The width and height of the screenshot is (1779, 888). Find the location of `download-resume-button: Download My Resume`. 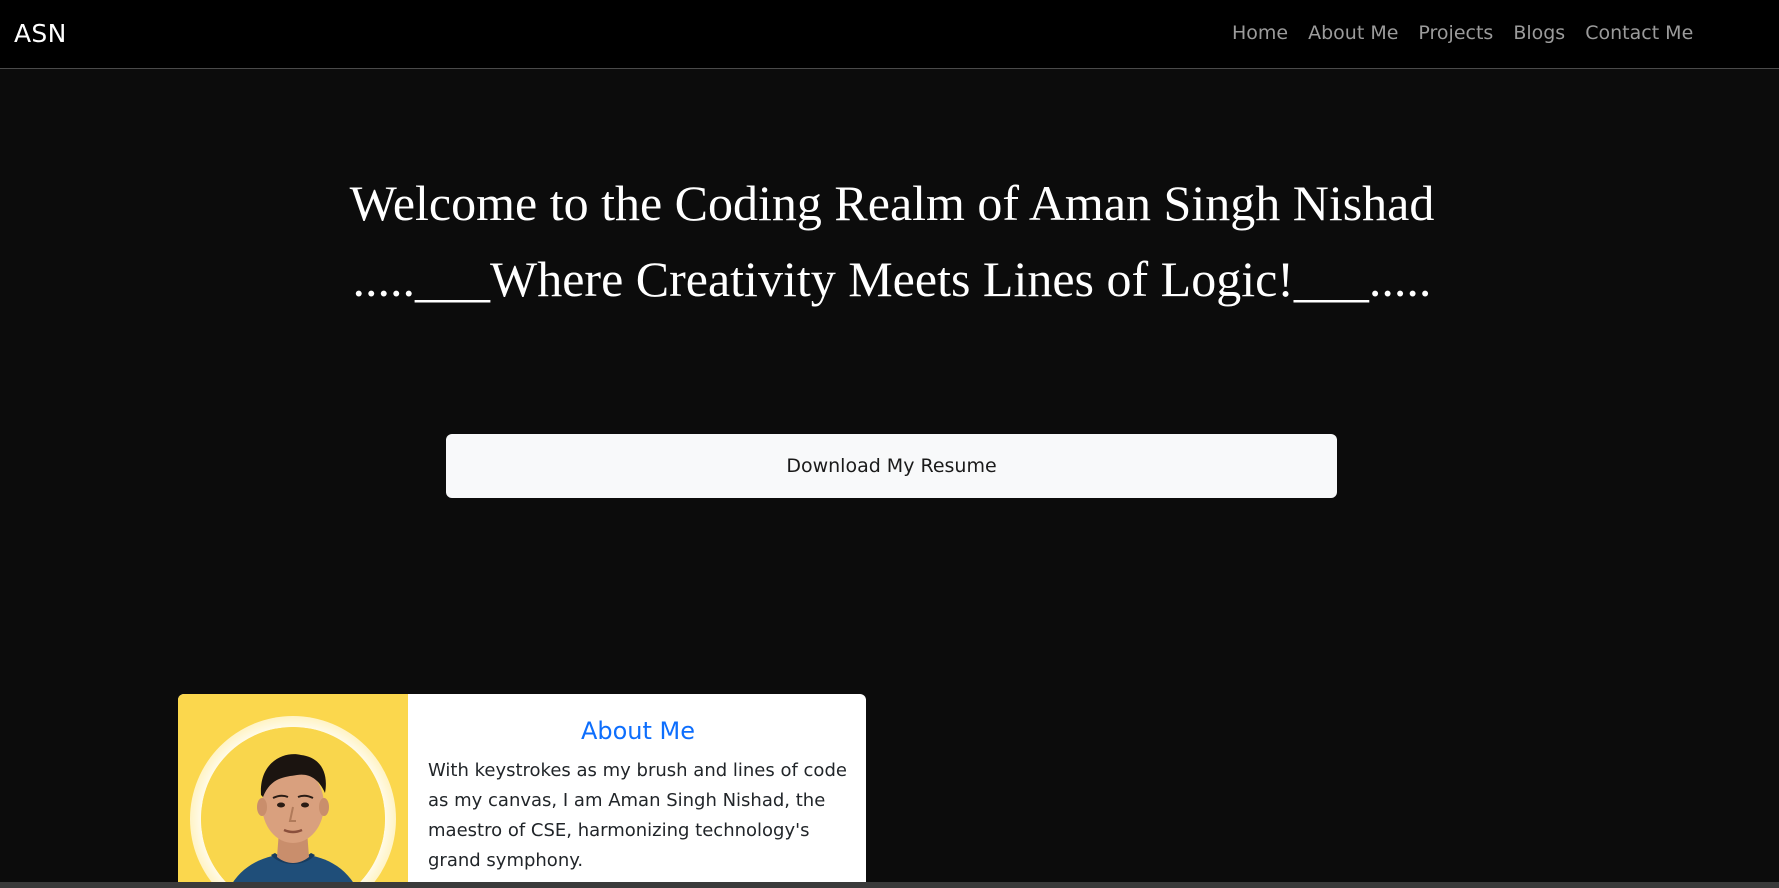

download-resume-button: Download My Resume is located at coordinates (891, 466).